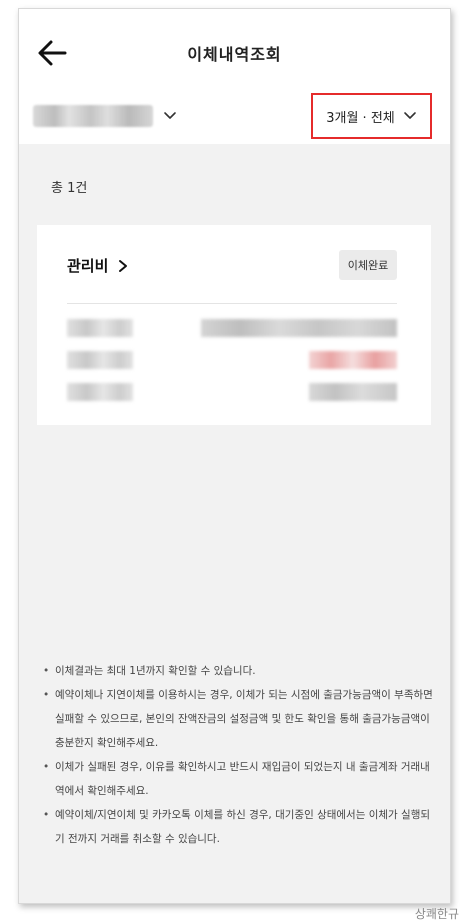 Image resolution: width=469 pixels, height=924 pixels. Describe the element at coordinates (232, 303) in the screenshot. I see `divider` at that location.